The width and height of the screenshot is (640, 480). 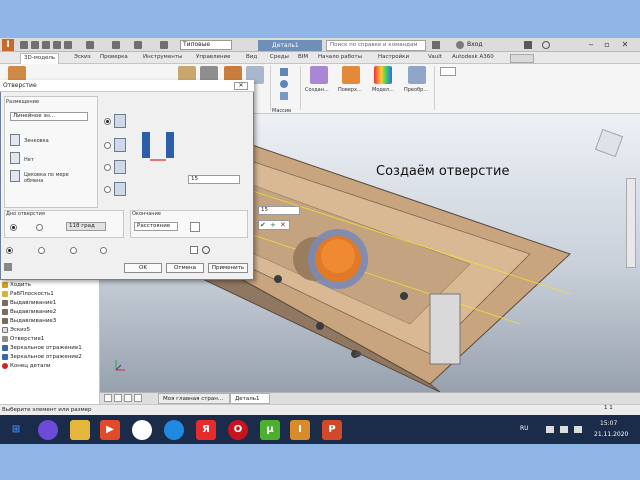 I want to click on termination-dropdown: Расстояние, so click(x=156, y=226).